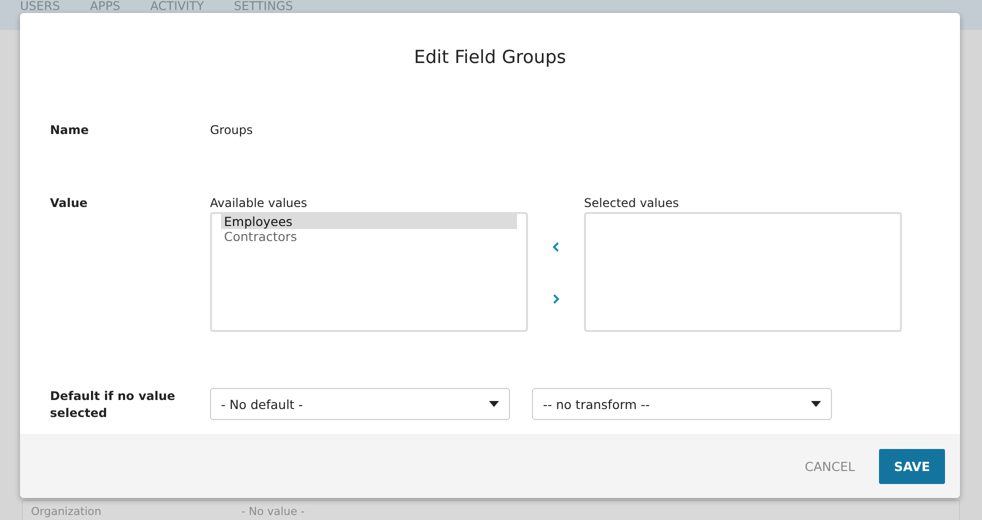 The image size is (982, 520). I want to click on chevron-right-icon, so click(556, 299).